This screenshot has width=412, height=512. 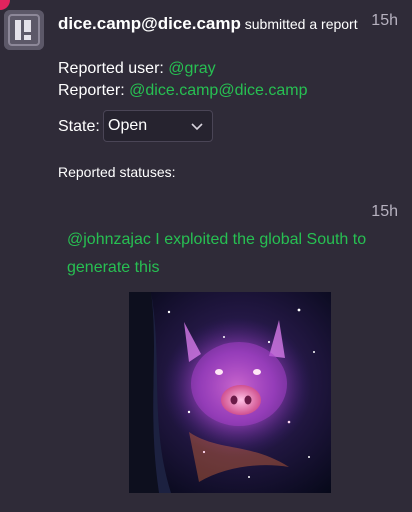 I want to click on reported-user-row: Reported user: @gray, so click(x=137, y=69).